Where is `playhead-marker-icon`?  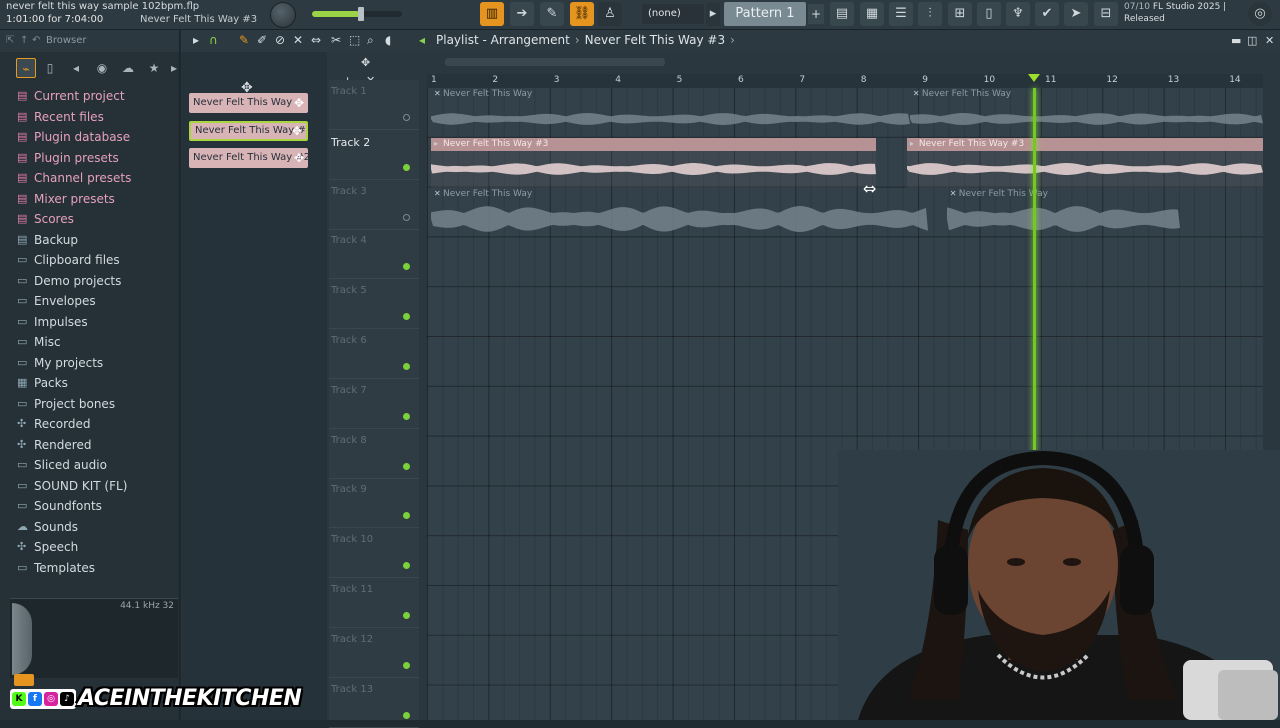
playhead-marker-icon is located at coordinates (1033, 78).